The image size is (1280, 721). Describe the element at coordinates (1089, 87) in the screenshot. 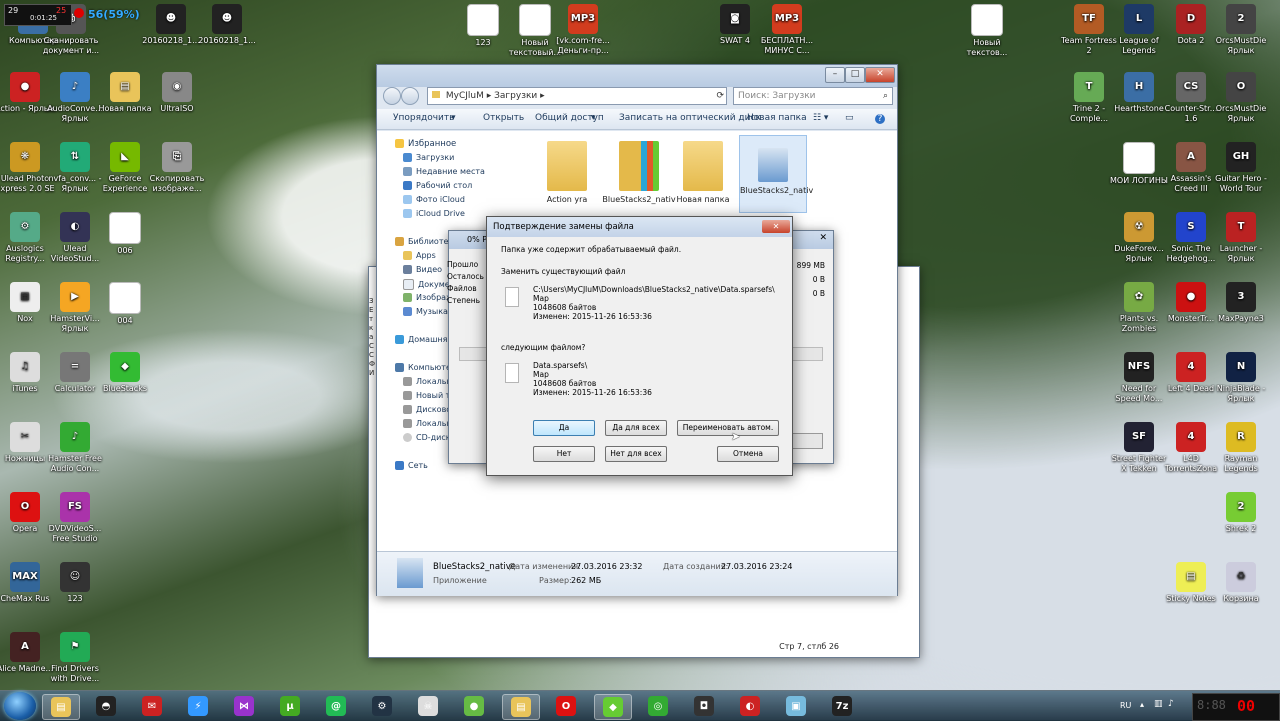

I see `app-icon: T` at that location.